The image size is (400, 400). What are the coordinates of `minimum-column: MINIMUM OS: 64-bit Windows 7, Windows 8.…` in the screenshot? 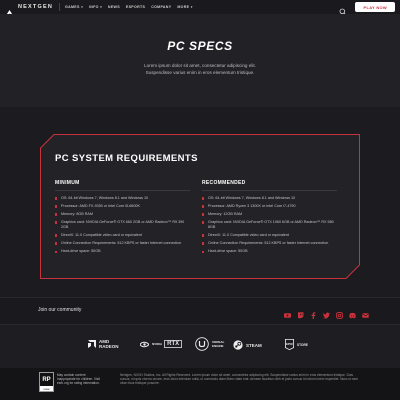 It's located at (122, 218).